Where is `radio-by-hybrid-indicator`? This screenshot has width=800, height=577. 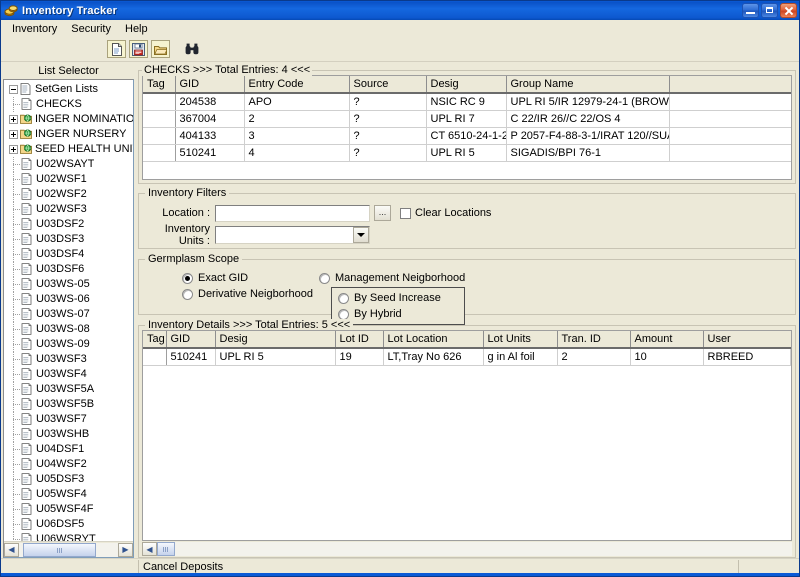 radio-by-hybrid-indicator is located at coordinates (343, 314).